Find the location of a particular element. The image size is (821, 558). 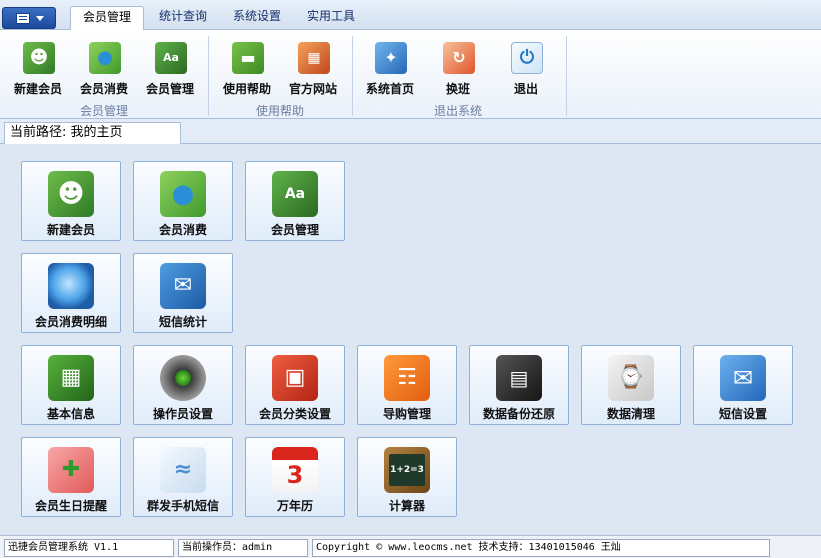

tile-new-member: ☻ 新建会员 is located at coordinates (71, 201).